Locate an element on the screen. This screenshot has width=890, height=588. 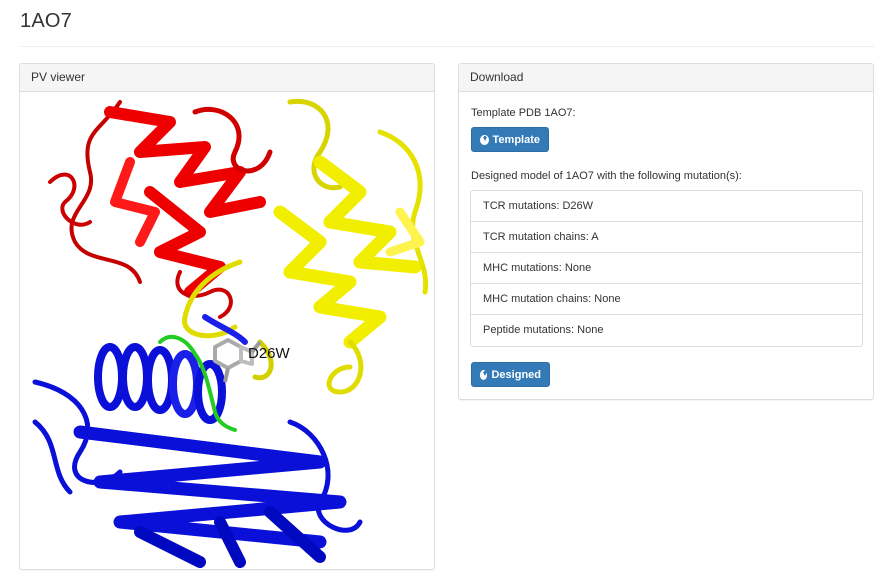
page-title: 1AO7 is located at coordinates (46, 21).